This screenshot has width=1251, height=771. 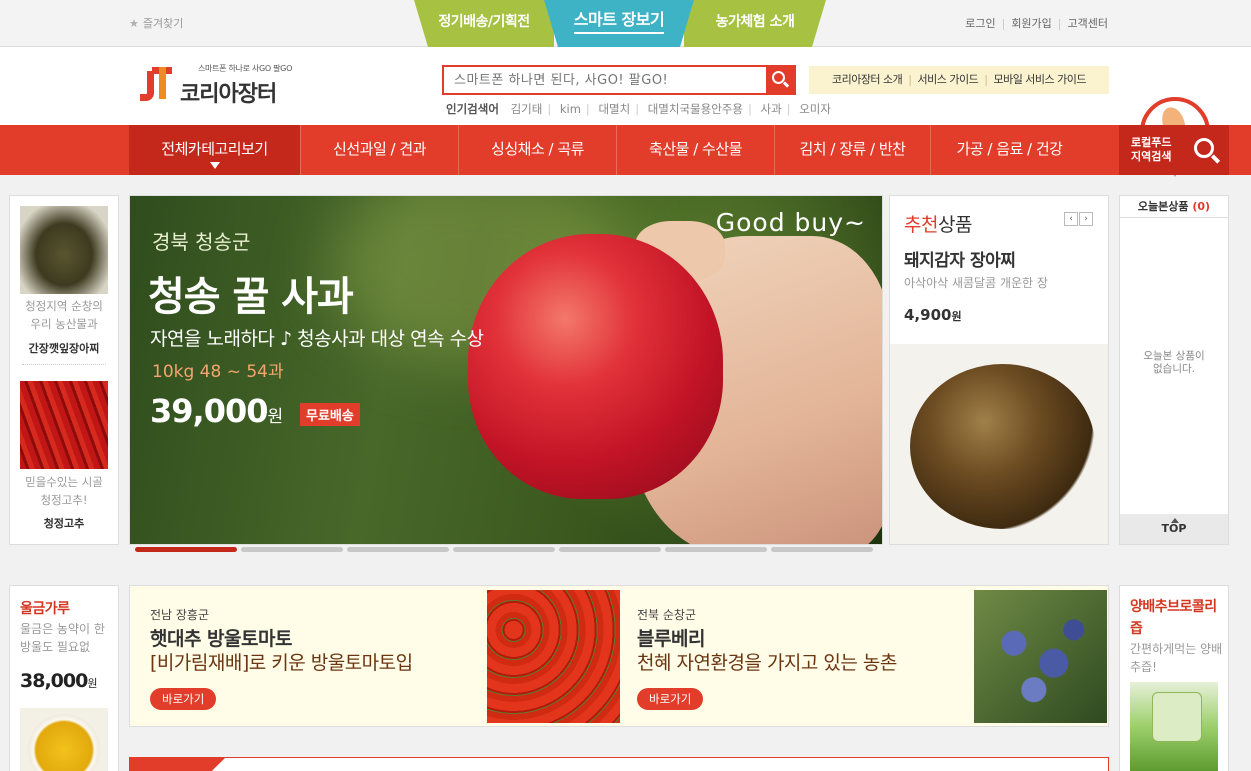 What do you see at coordinates (948, 79) in the screenshot?
I see `service-guide-link: 서비스 가이드` at bounding box center [948, 79].